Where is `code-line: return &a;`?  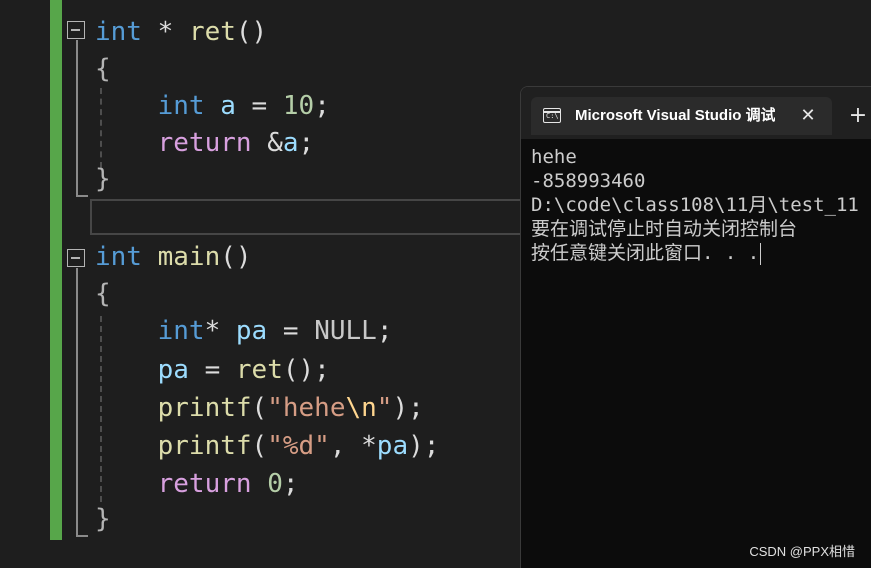 code-line: return &a; is located at coordinates (205, 143).